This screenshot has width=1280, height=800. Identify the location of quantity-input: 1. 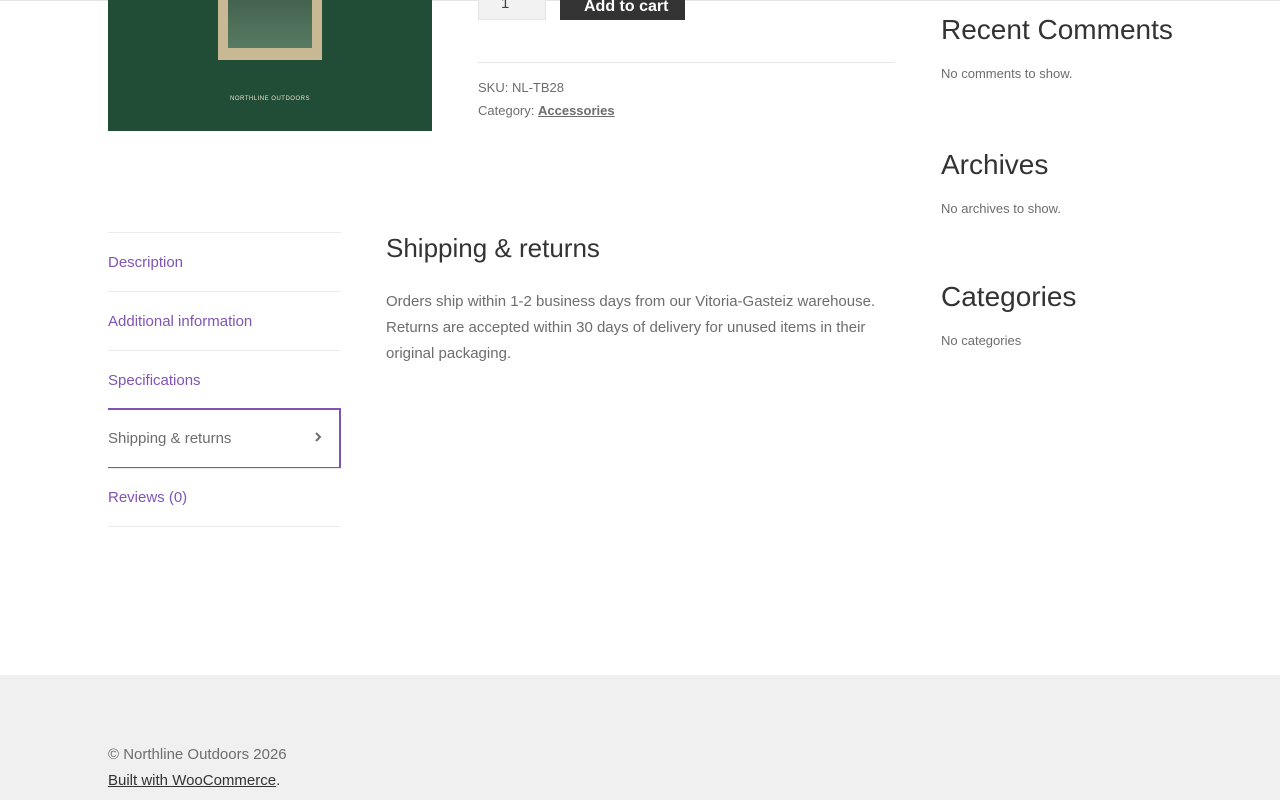
(512, 10).